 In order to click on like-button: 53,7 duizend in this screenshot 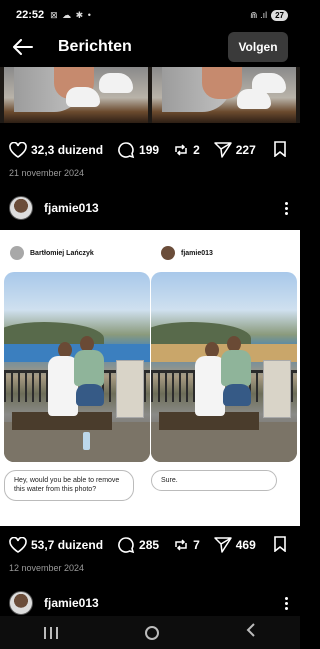, I will do `click(56, 545)`.